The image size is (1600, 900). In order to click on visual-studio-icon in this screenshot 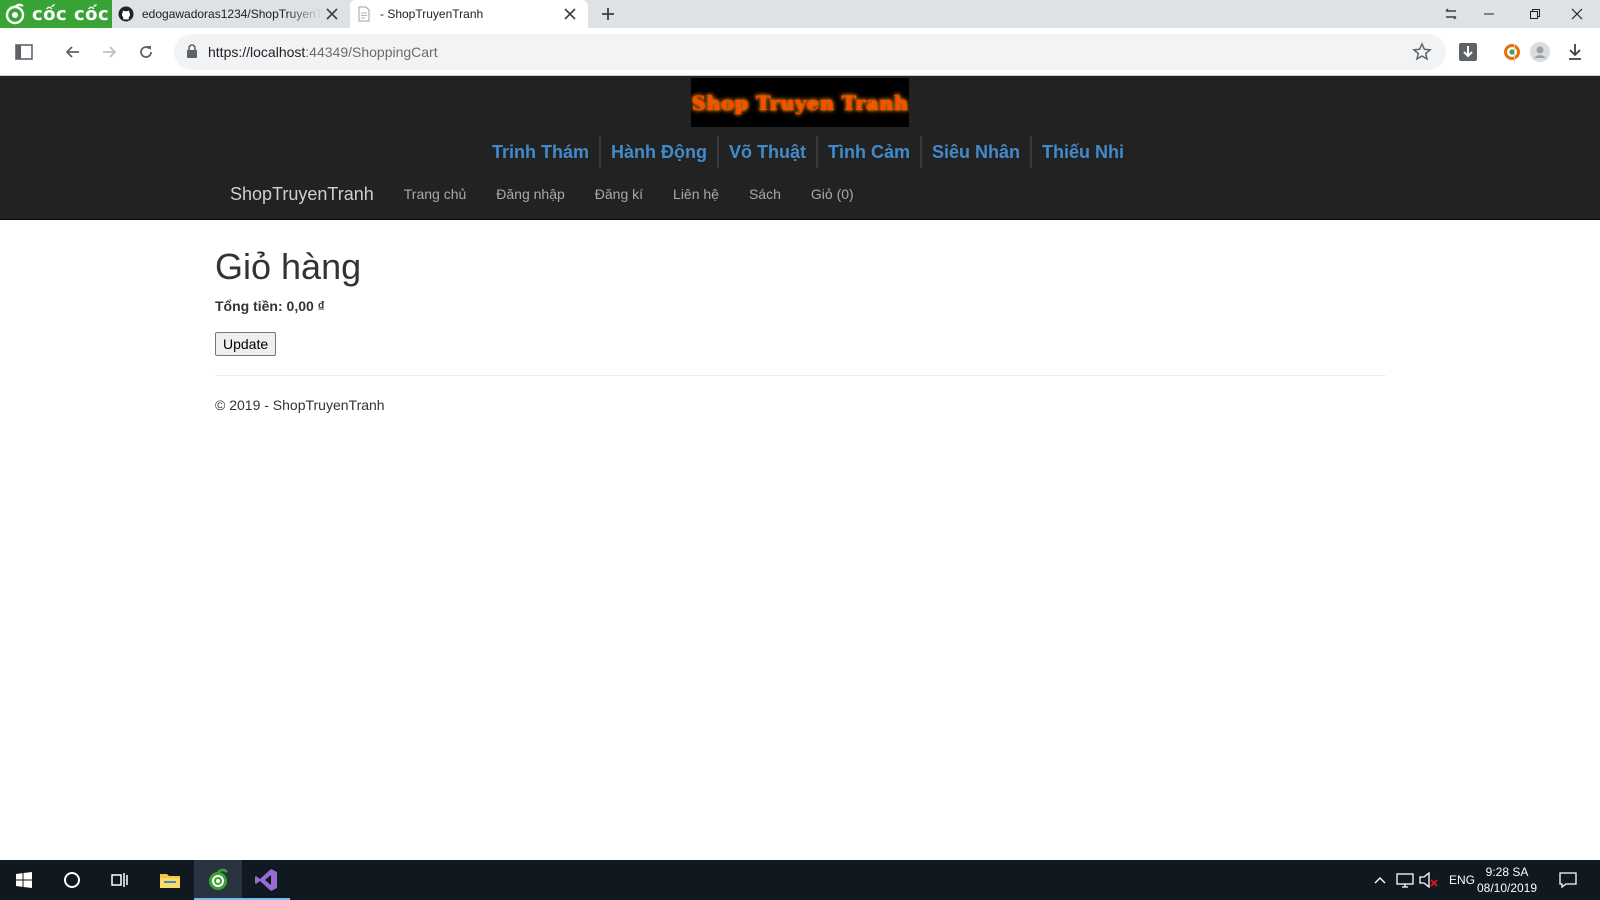, I will do `click(266, 880)`.